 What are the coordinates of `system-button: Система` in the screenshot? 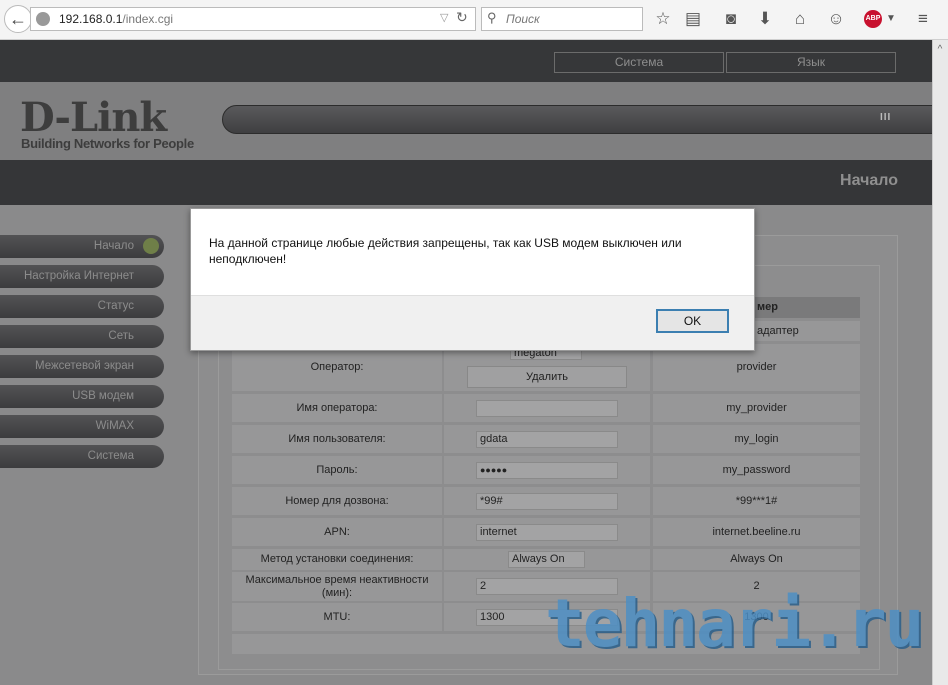 It's located at (639, 62).